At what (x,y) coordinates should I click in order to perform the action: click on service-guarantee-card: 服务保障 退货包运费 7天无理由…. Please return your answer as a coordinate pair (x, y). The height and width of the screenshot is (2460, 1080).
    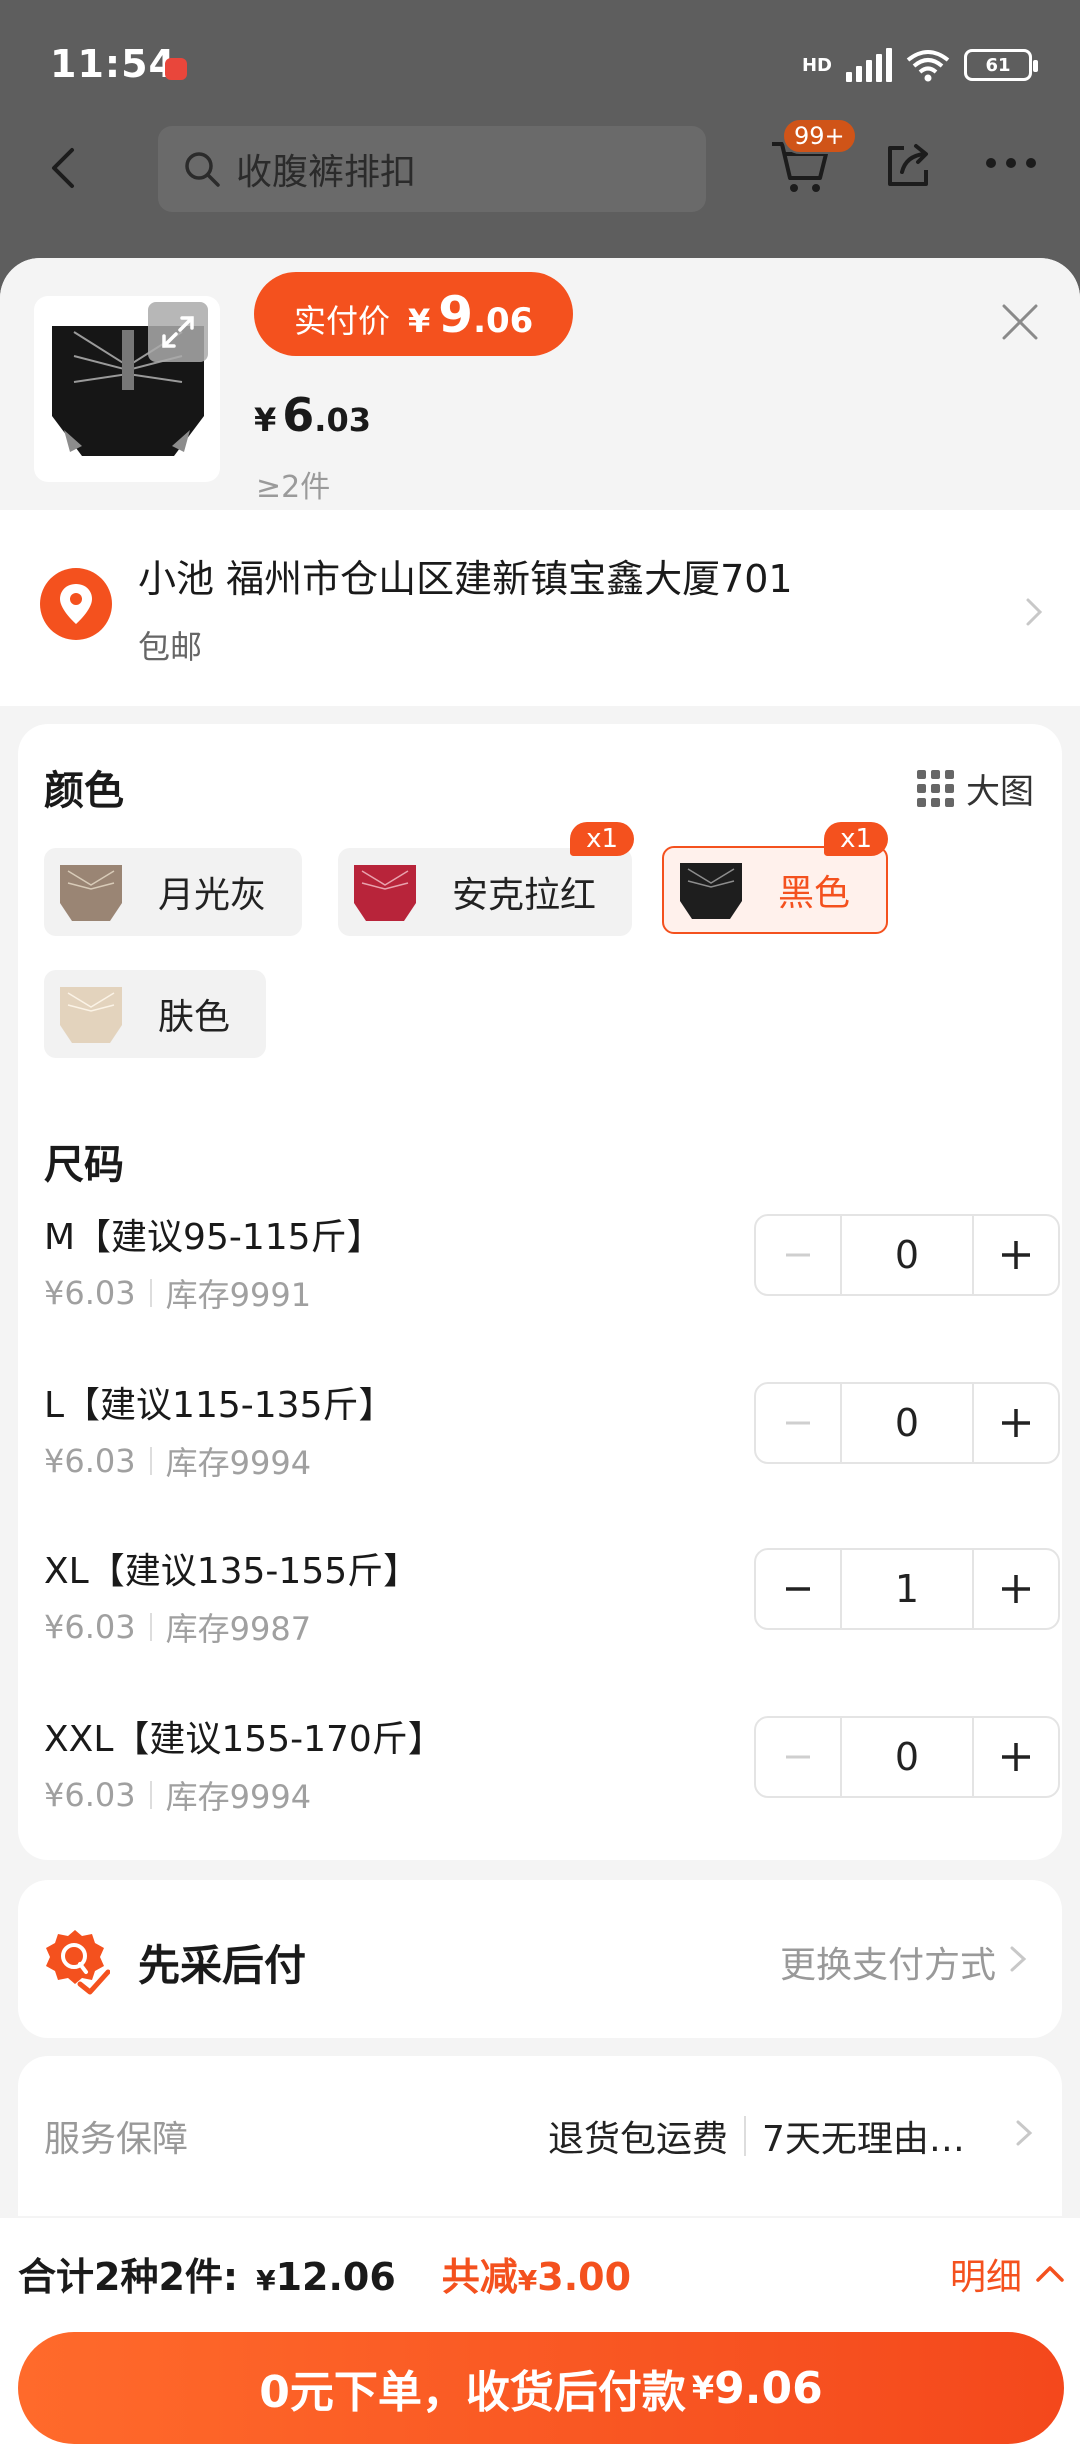
    Looking at the image, I should click on (540, 2136).